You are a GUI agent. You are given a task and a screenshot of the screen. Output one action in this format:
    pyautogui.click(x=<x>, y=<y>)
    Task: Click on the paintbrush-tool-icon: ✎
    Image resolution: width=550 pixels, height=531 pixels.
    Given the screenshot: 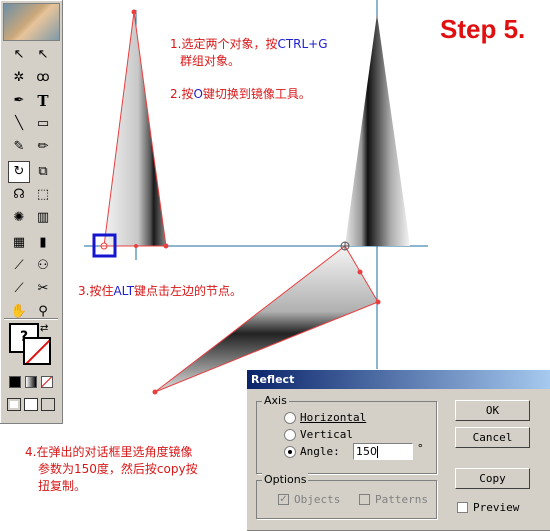 What is the action you would take?
    pyautogui.click(x=19, y=147)
    